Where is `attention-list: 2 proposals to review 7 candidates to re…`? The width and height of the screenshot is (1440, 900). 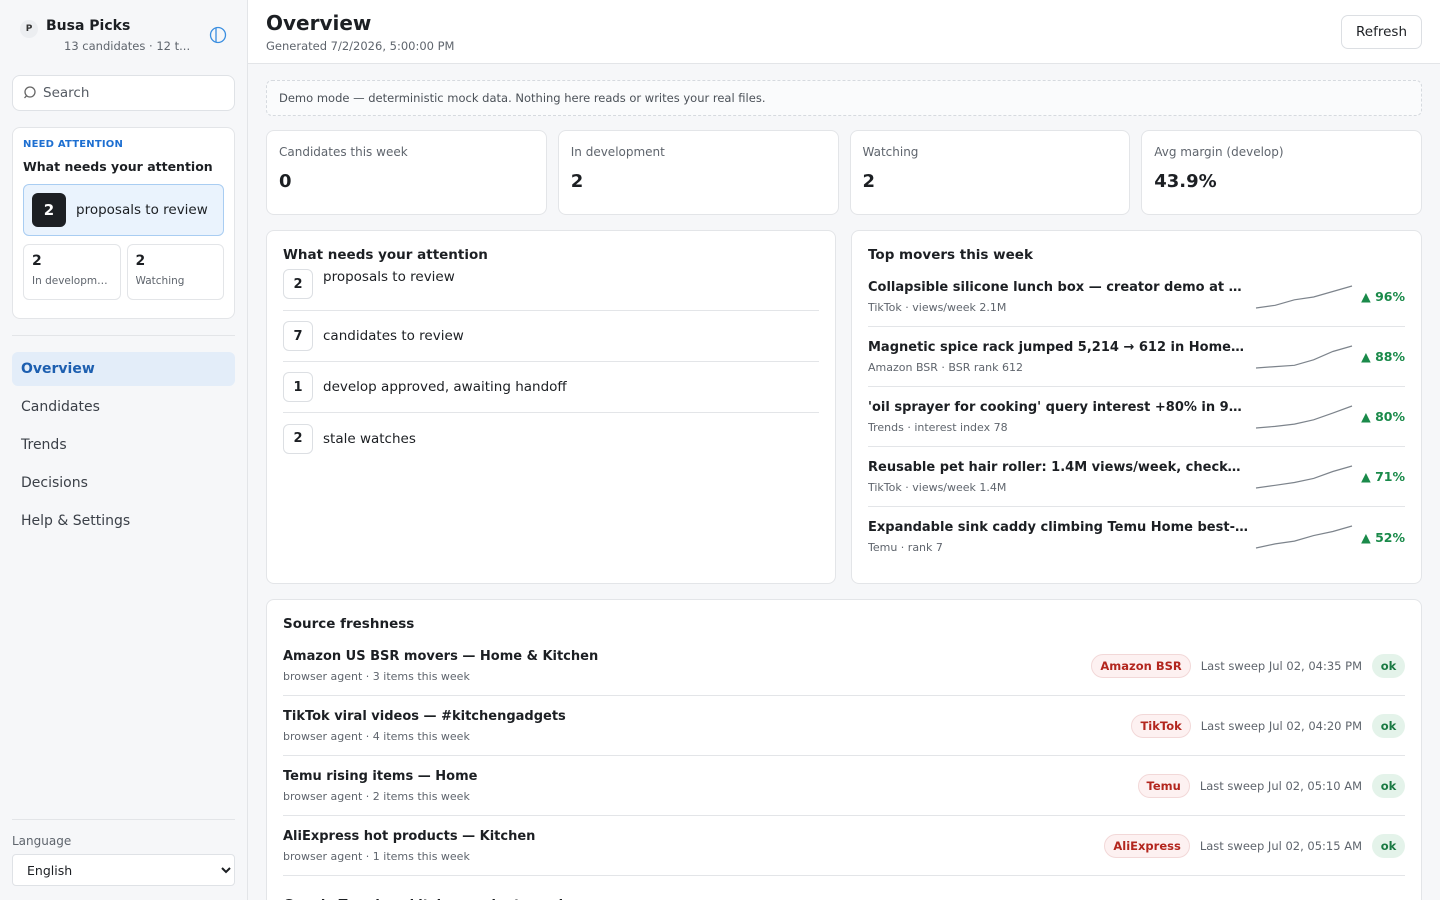 attention-list: 2 proposals to review 7 candidates to re… is located at coordinates (551, 366).